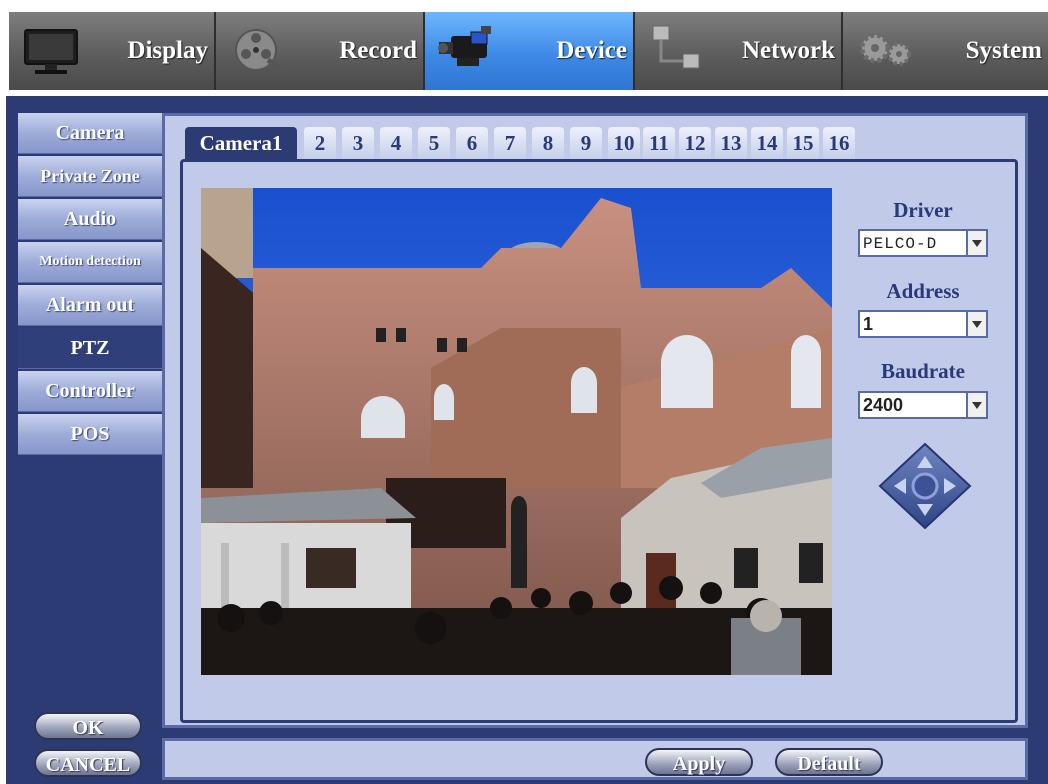 This screenshot has height=784, width=1048. Describe the element at coordinates (883, 405) in the screenshot. I see `baudrate-select-value: 2400` at that location.